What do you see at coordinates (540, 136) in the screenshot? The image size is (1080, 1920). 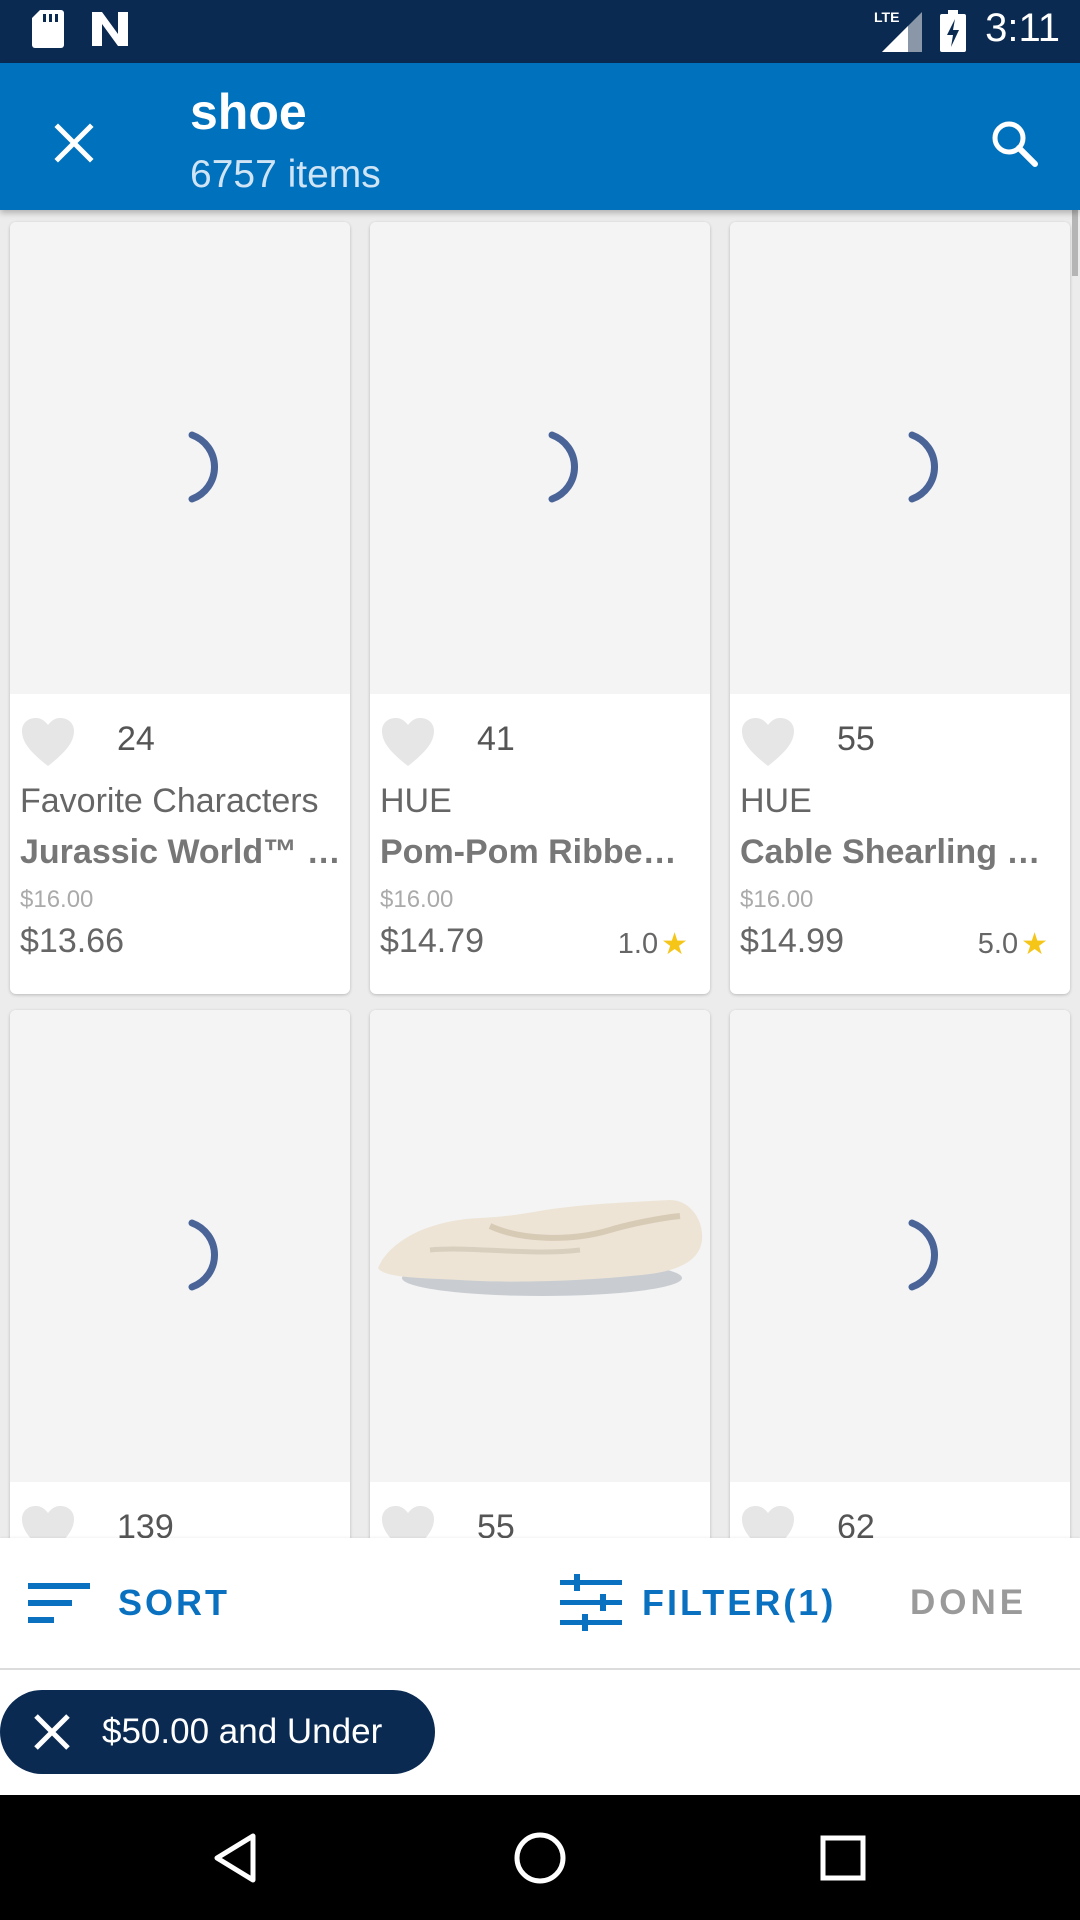 I see `app-bar: shoe 6757 items` at bounding box center [540, 136].